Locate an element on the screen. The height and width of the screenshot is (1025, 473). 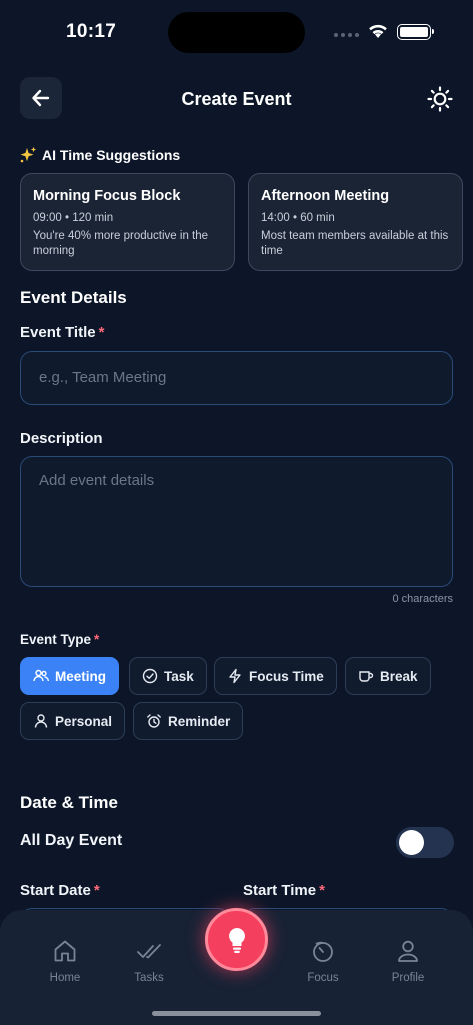
tab-label: Profile is located at coordinates (408, 978).